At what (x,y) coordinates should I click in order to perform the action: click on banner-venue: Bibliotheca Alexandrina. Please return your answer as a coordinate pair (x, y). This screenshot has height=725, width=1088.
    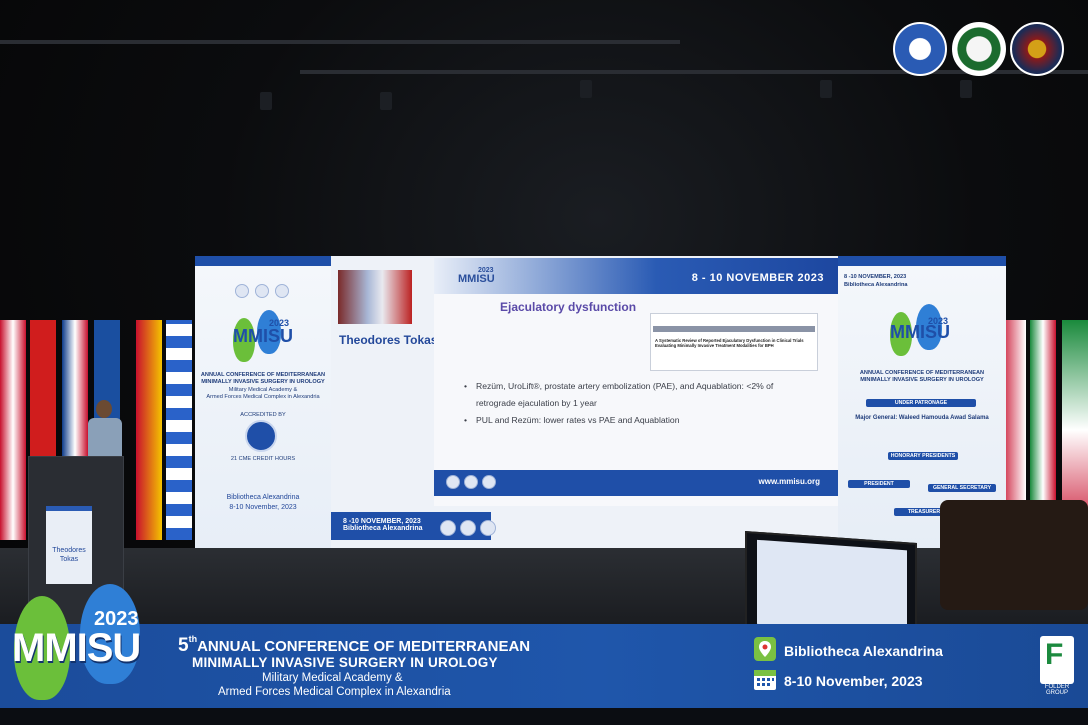
    Looking at the image, I should click on (863, 651).